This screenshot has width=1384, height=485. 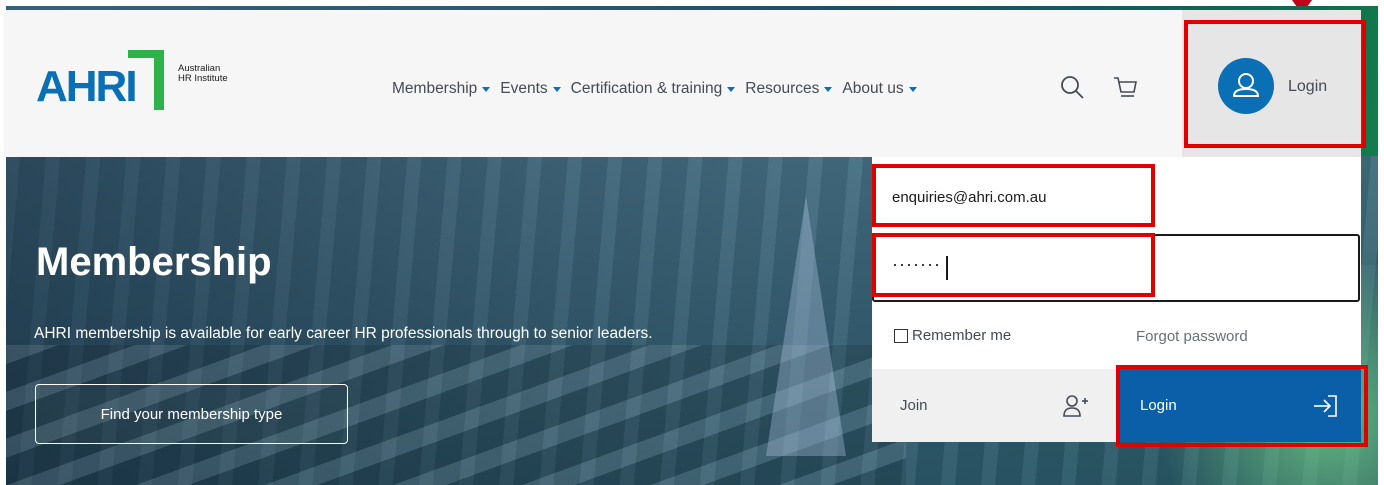 I want to click on user-icon, so click(x=1246, y=85).